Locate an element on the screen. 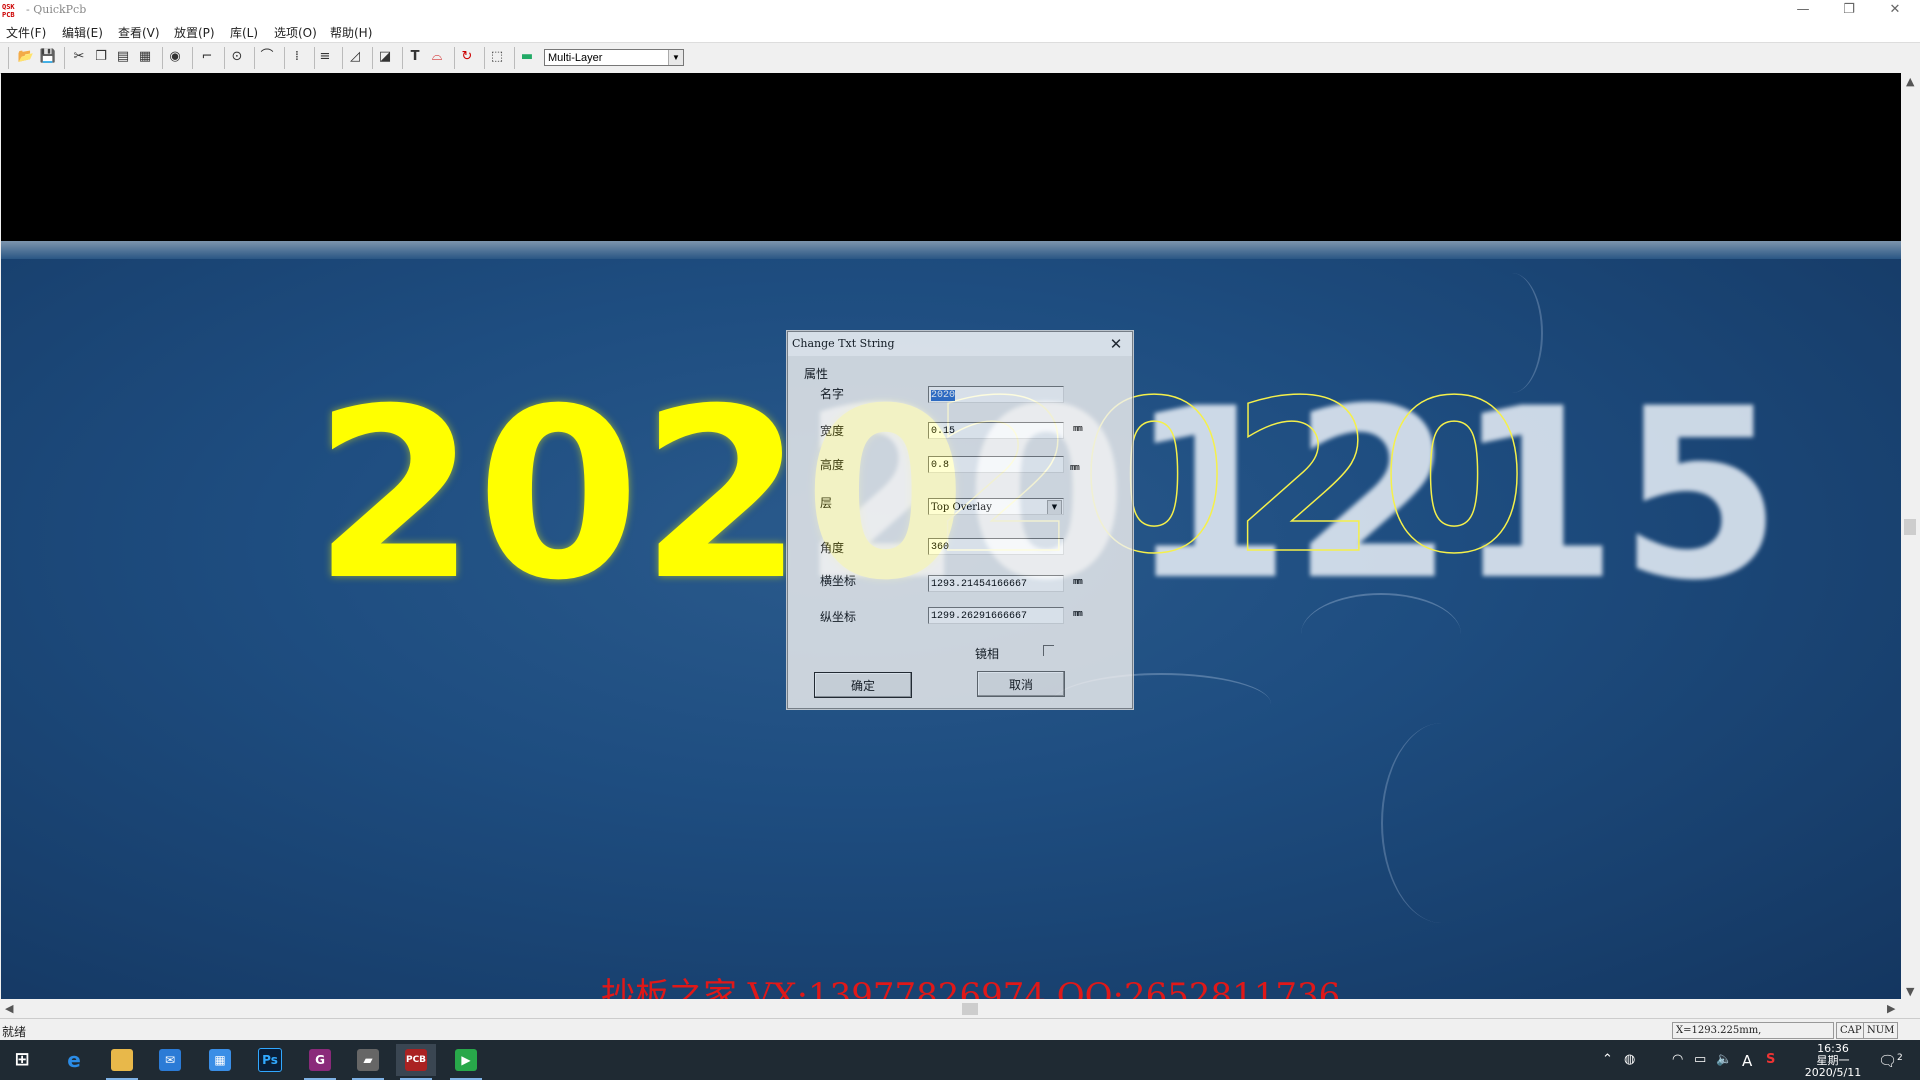 This screenshot has height=1080, width=1920. x-coordinate-input: 1293.21454166667 is located at coordinates (996, 583).